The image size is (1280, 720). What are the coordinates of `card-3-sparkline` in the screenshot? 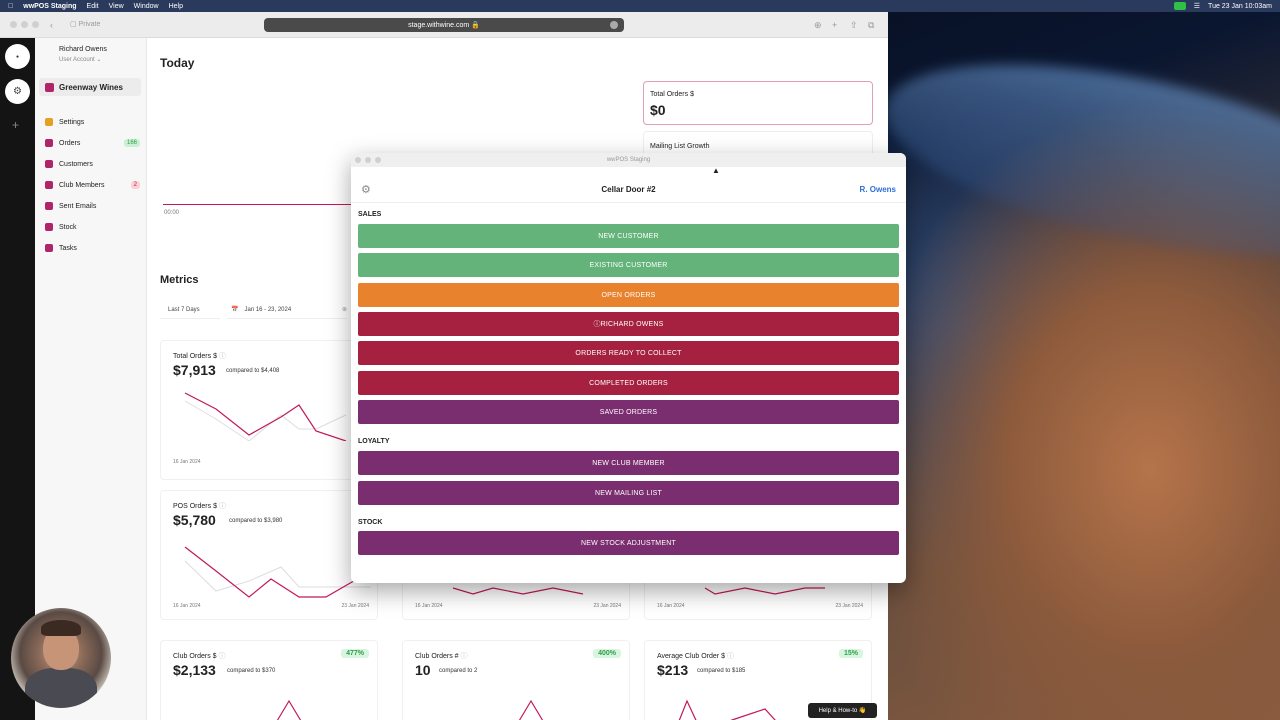 It's located at (764, 591).